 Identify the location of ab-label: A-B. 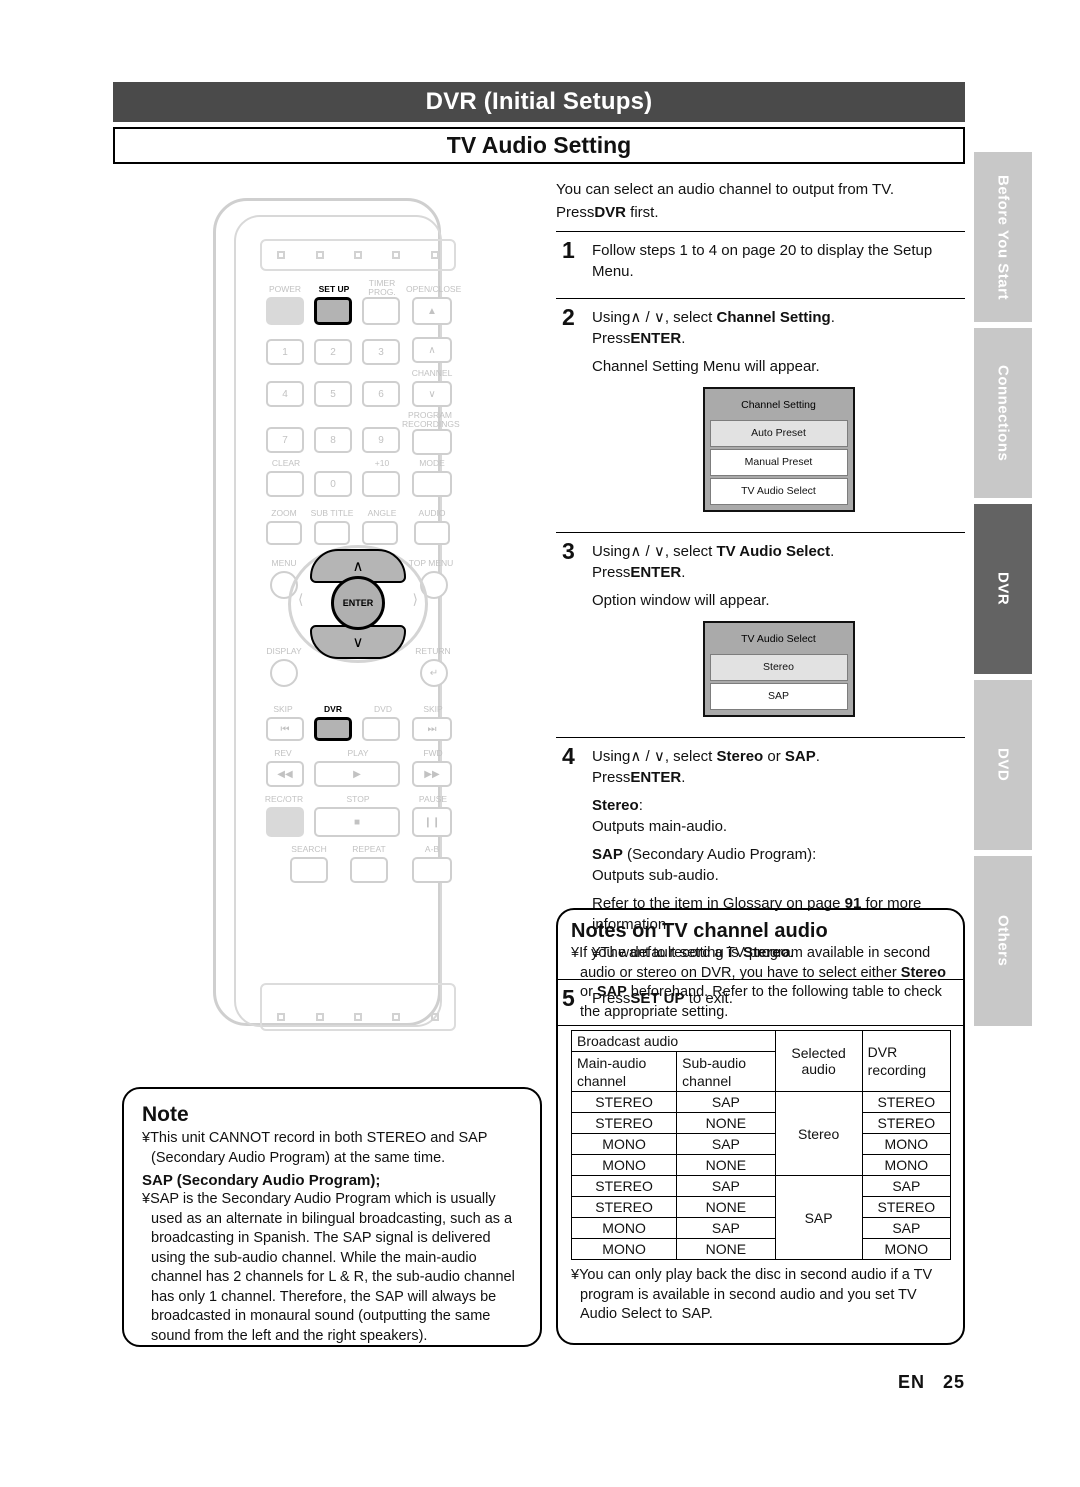
(432, 849).